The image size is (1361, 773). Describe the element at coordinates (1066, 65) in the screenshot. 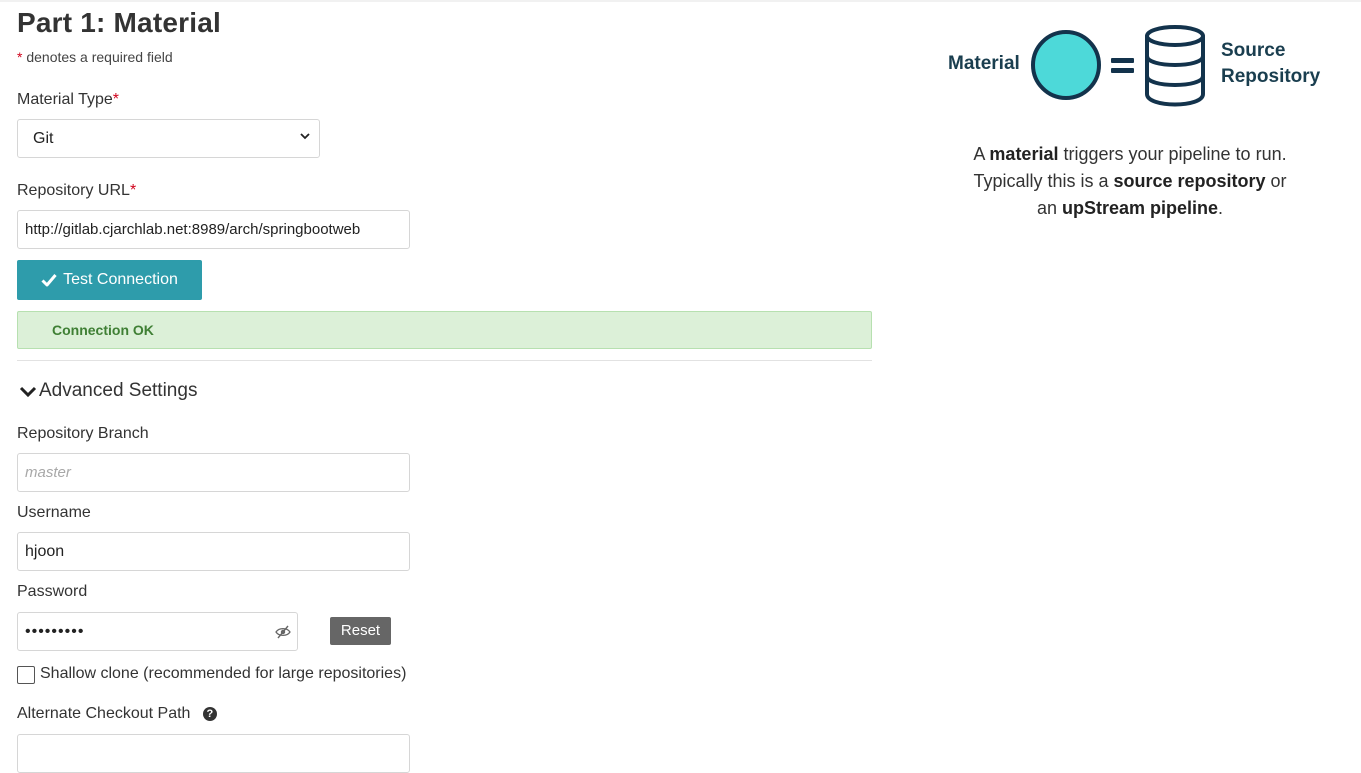

I see `material-circle-icon` at that location.